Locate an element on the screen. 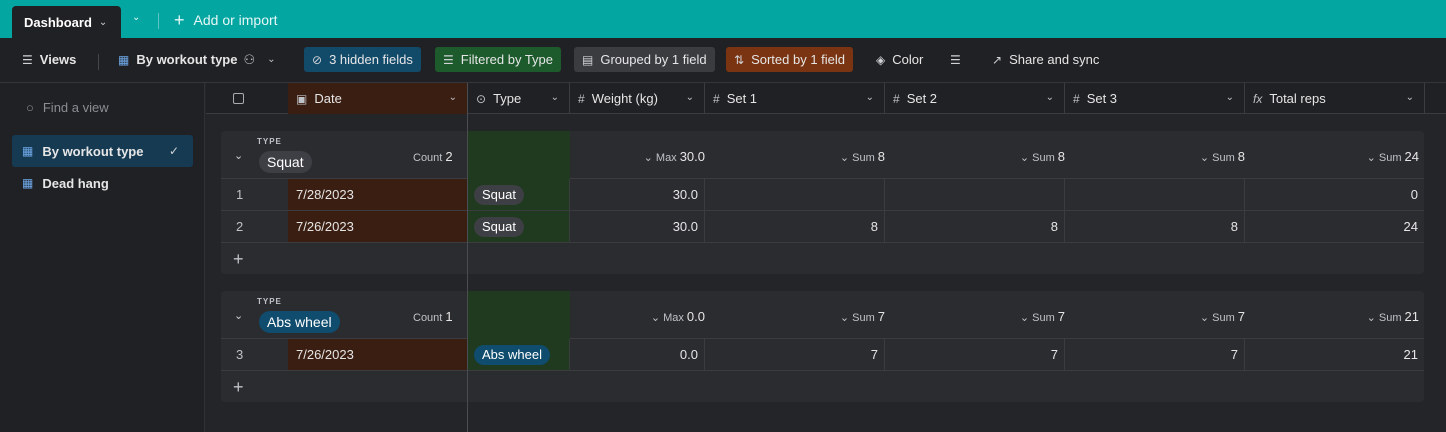  table-row: 1 7/28/2023 Squat 30.0 0 is located at coordinates (822, 195).